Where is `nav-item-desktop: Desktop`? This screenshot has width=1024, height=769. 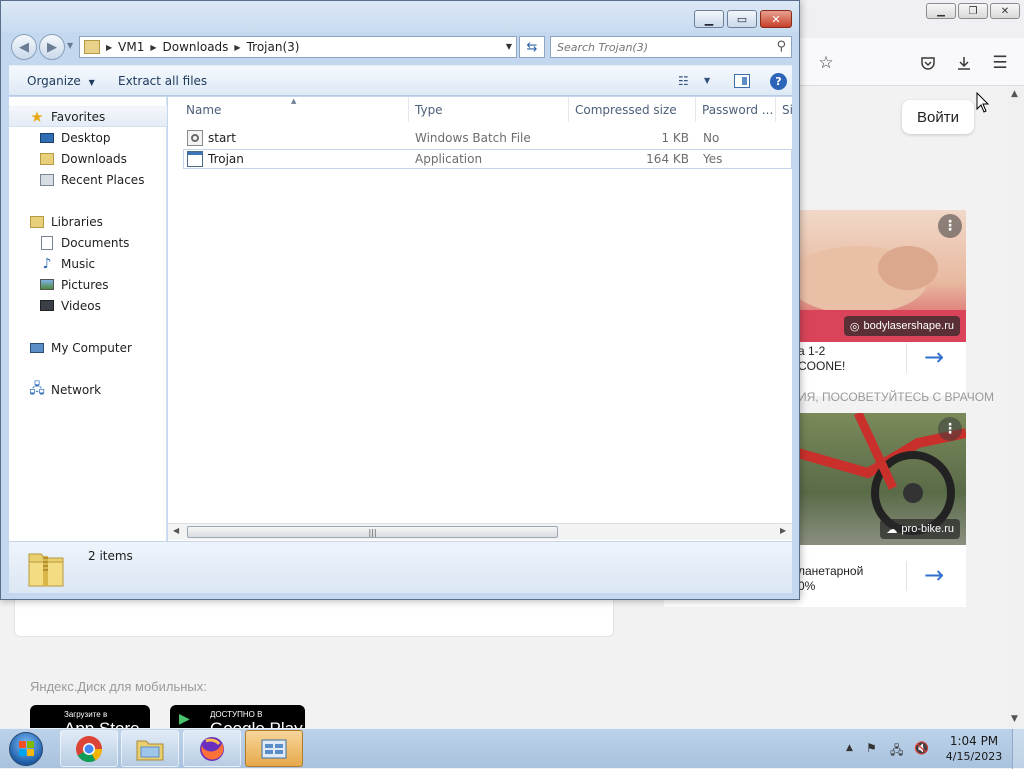
nav-item-desktop: Desktop is located at coordinates (88, 137).